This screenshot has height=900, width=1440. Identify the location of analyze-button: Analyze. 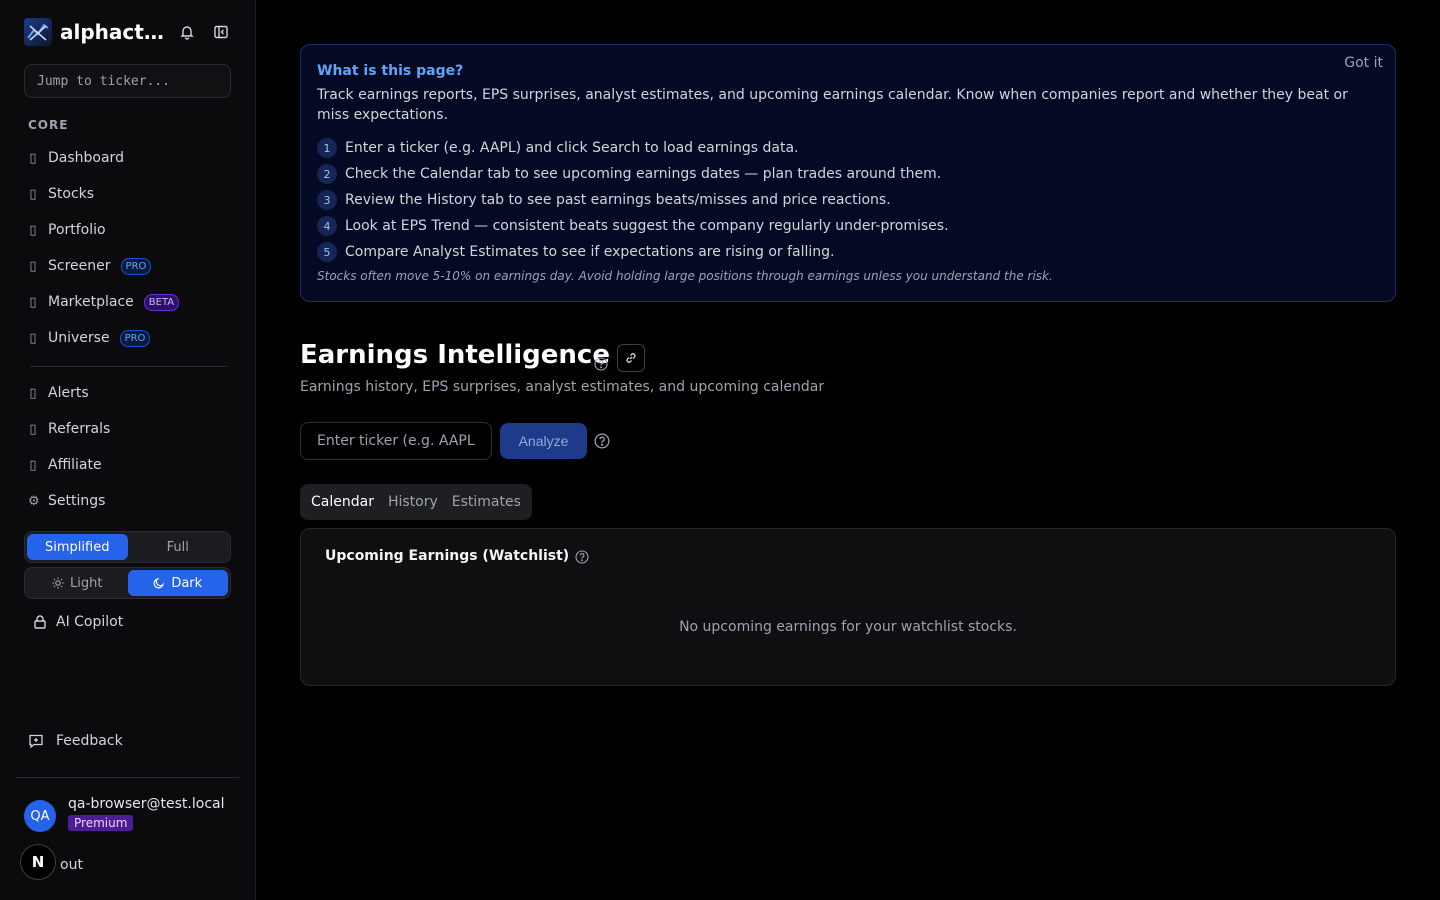
(543, 441).